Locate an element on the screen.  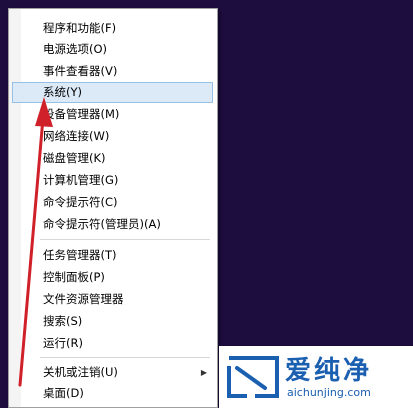
watermark-logo: 爱纯净 aichunjing.com is located at coordinates (316, 377).